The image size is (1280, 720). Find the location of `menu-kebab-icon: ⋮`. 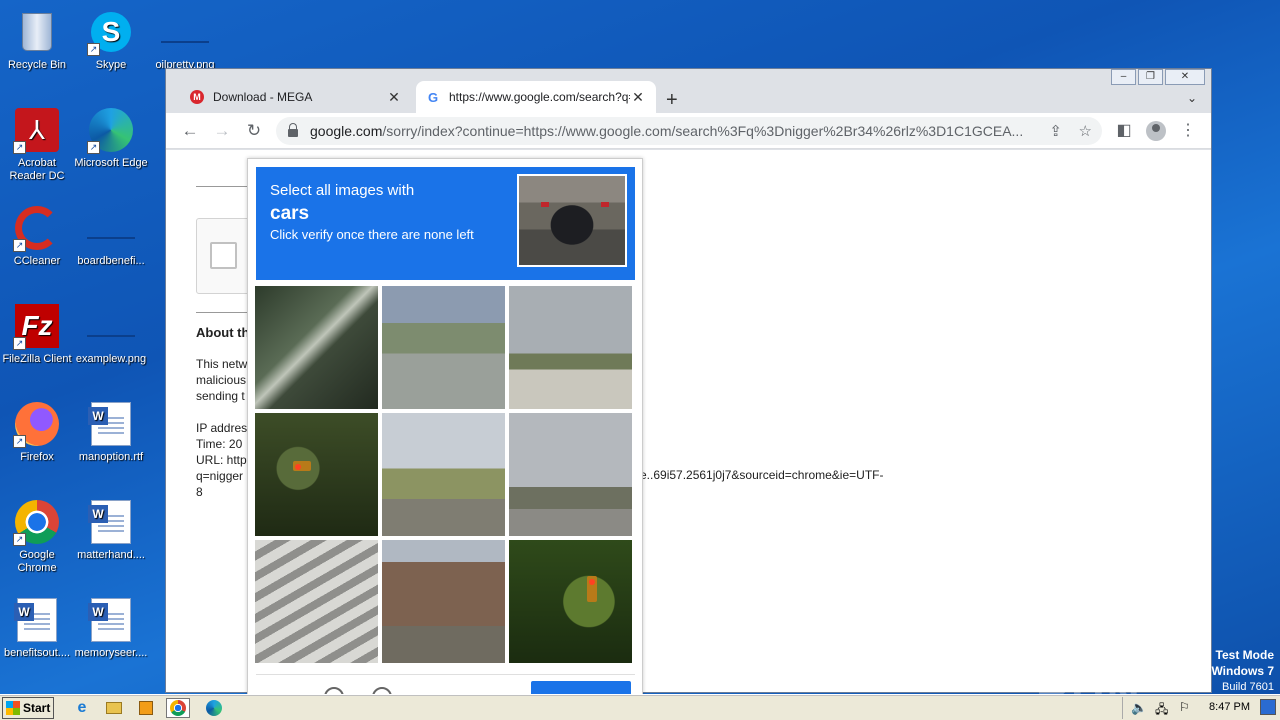

menu-kebab-icon: ⋮ is located at coordinates (1188, 131).